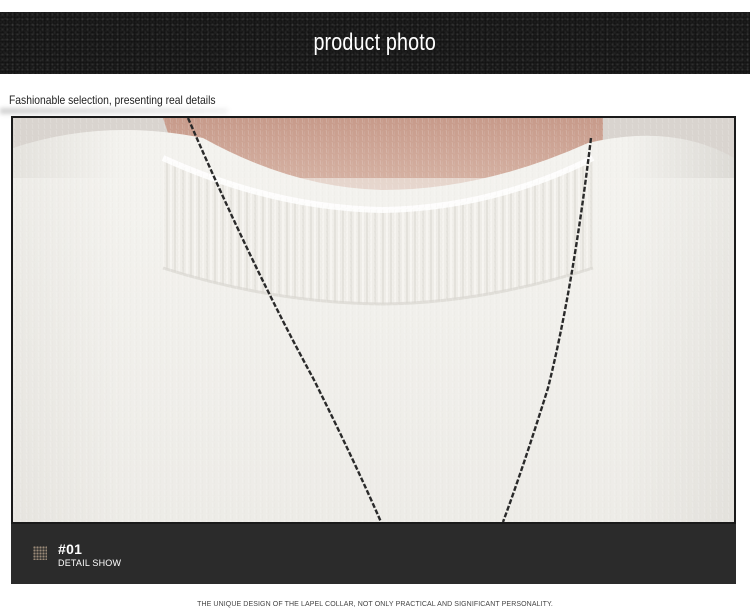 Image resolution: width=750 pixels, height=609 pixels. I want to click on detail-label: DETAIL SHOW, so click(90, 563).